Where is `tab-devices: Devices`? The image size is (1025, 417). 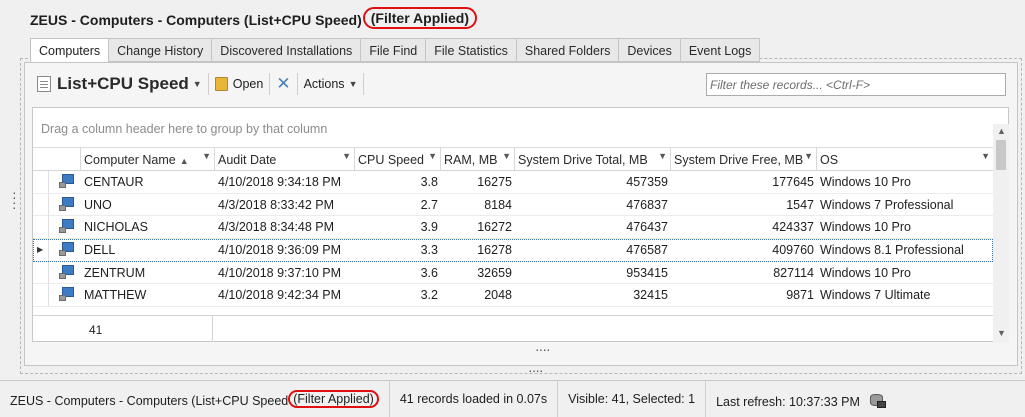 tab-devices: Devices is located at coordinates (650, 50).